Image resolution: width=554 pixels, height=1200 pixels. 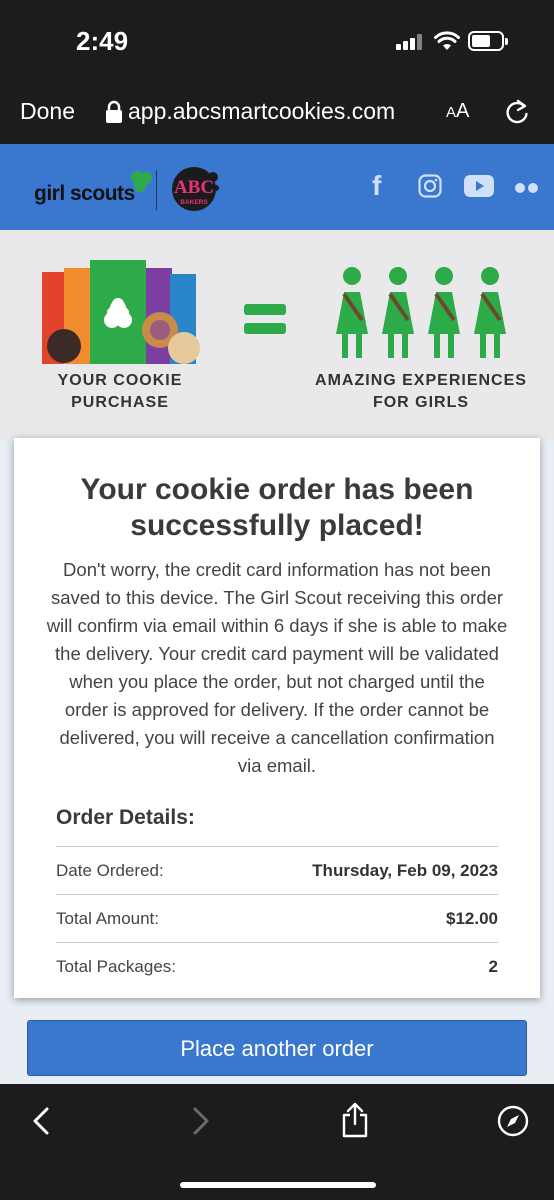 What do you see at coordinates (513, 1121) in the screenshot?
I see `compass-icon` at bounding box center [513, 1121].